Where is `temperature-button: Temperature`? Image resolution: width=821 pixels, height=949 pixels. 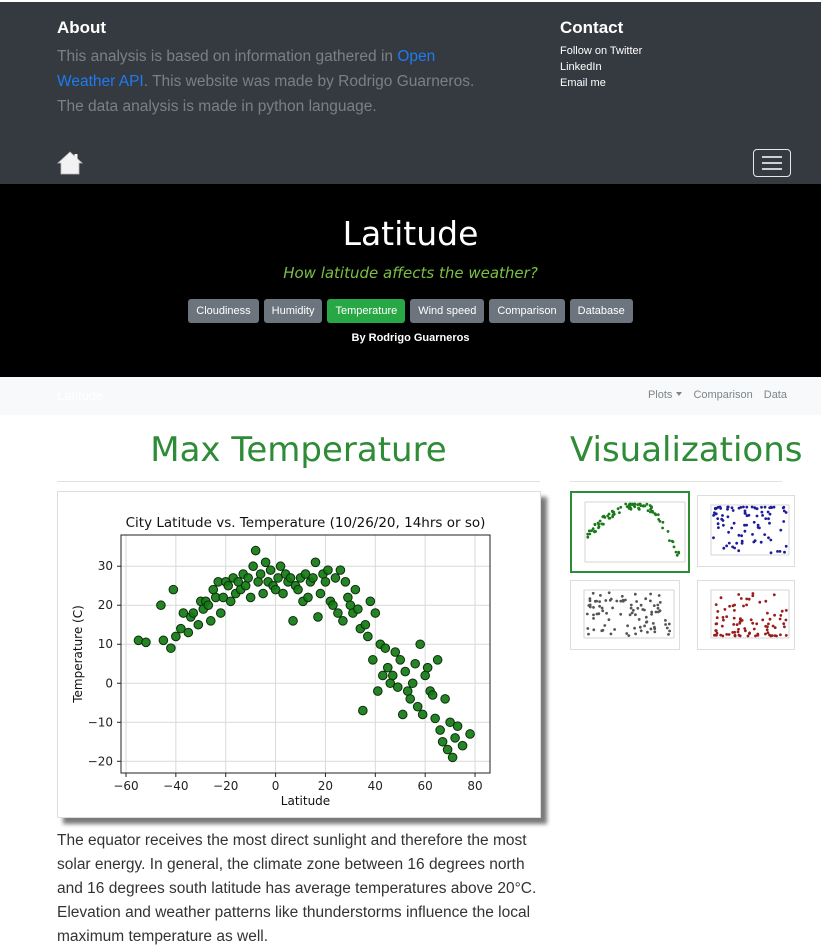 temperature-button: Temperature is located at coordinates (366, 311).